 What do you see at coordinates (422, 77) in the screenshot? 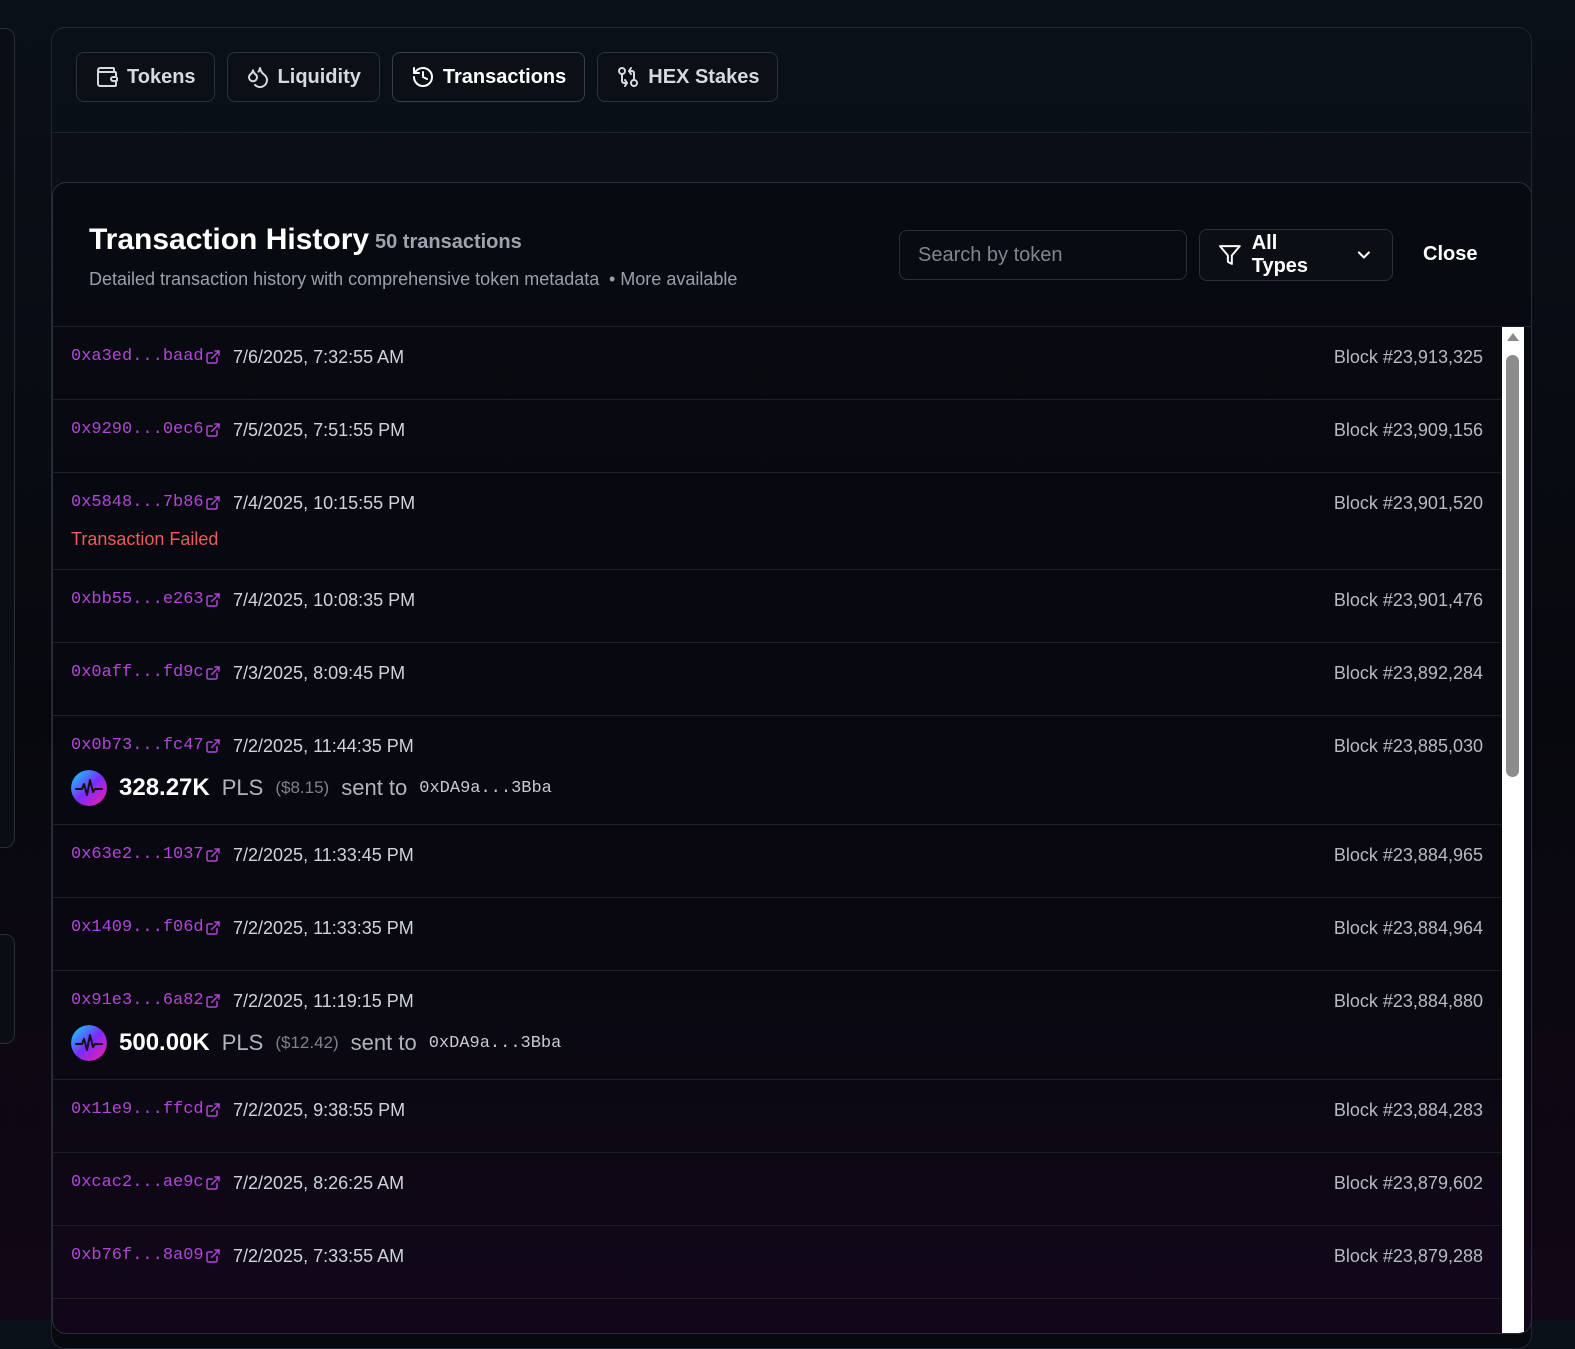
I see `history-icon` at bounding box center [422, 77].